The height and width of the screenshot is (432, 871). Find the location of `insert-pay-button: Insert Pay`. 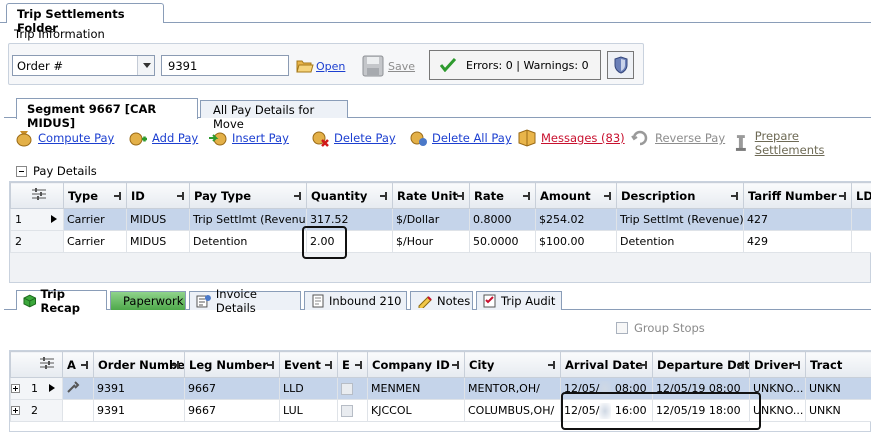

insert-pay-button: Insert Pay is located at coordinates (248, 138).